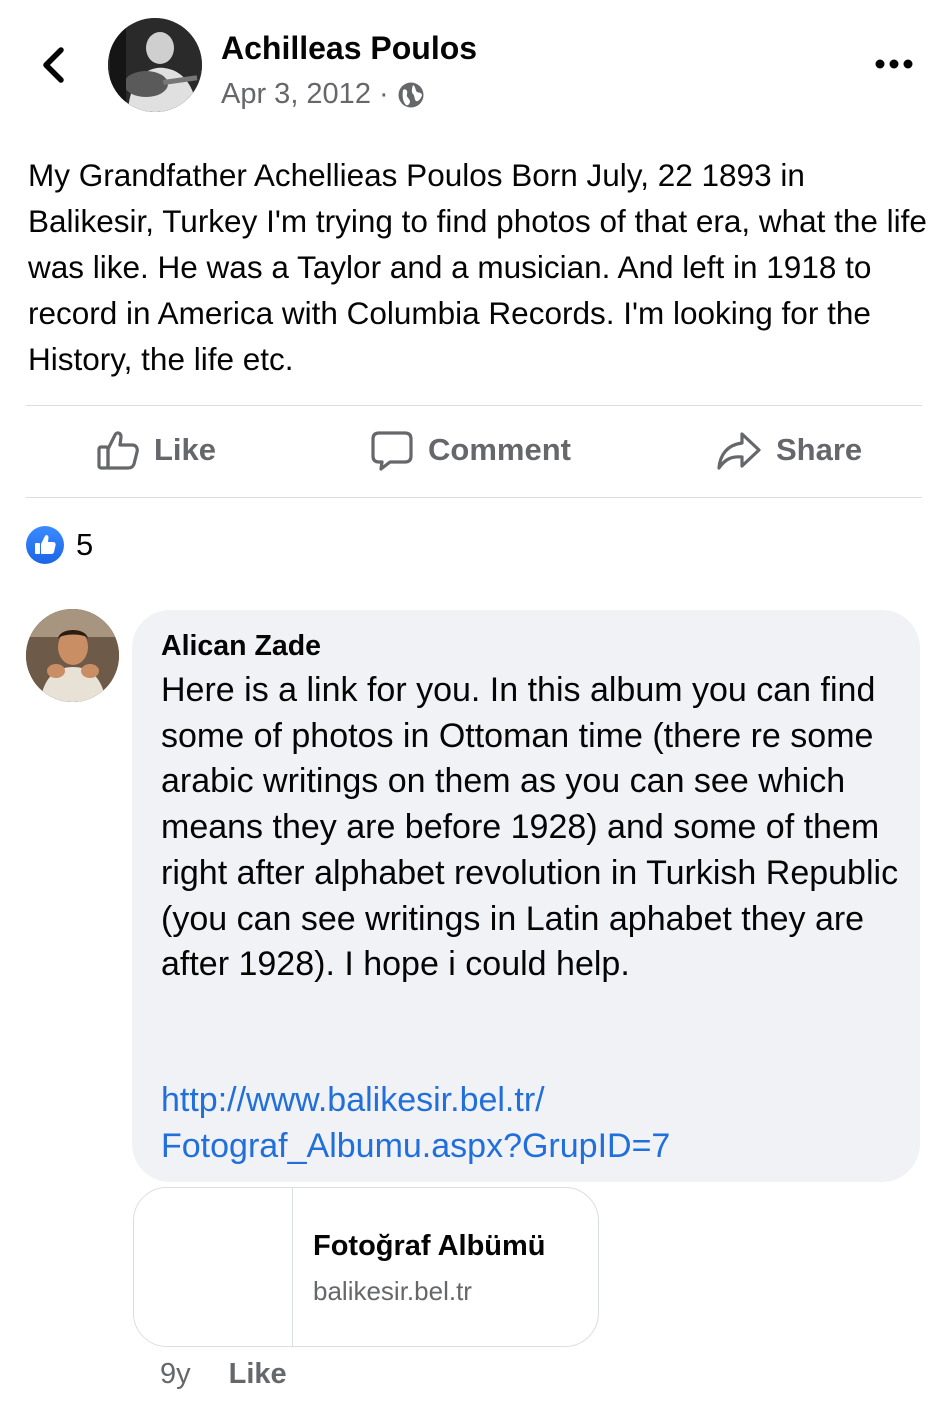 The image size is (950, 1407). I want to click on commenter-photo, so click(72, 655).